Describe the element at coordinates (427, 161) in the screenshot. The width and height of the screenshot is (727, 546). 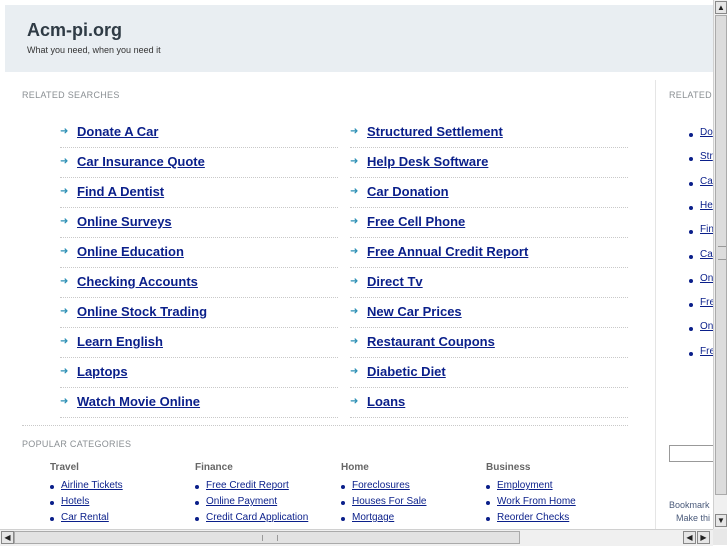
I see `related-search-link: Help Desk Software` at that location.